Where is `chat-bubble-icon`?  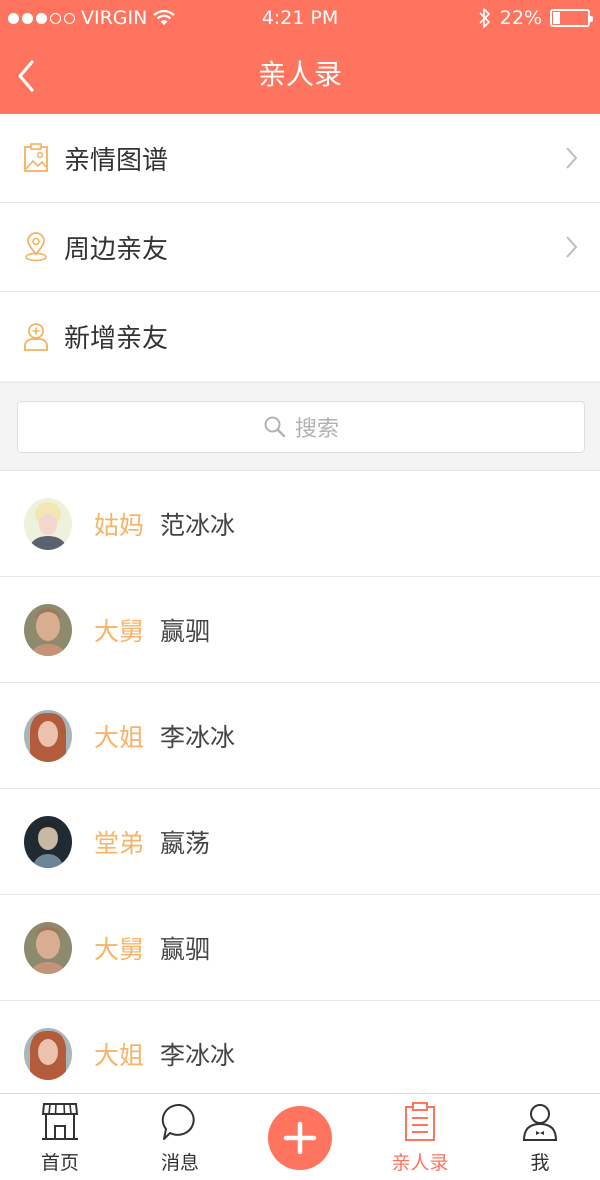
chat-bubble-icon is located at coordinates (180, 1123).